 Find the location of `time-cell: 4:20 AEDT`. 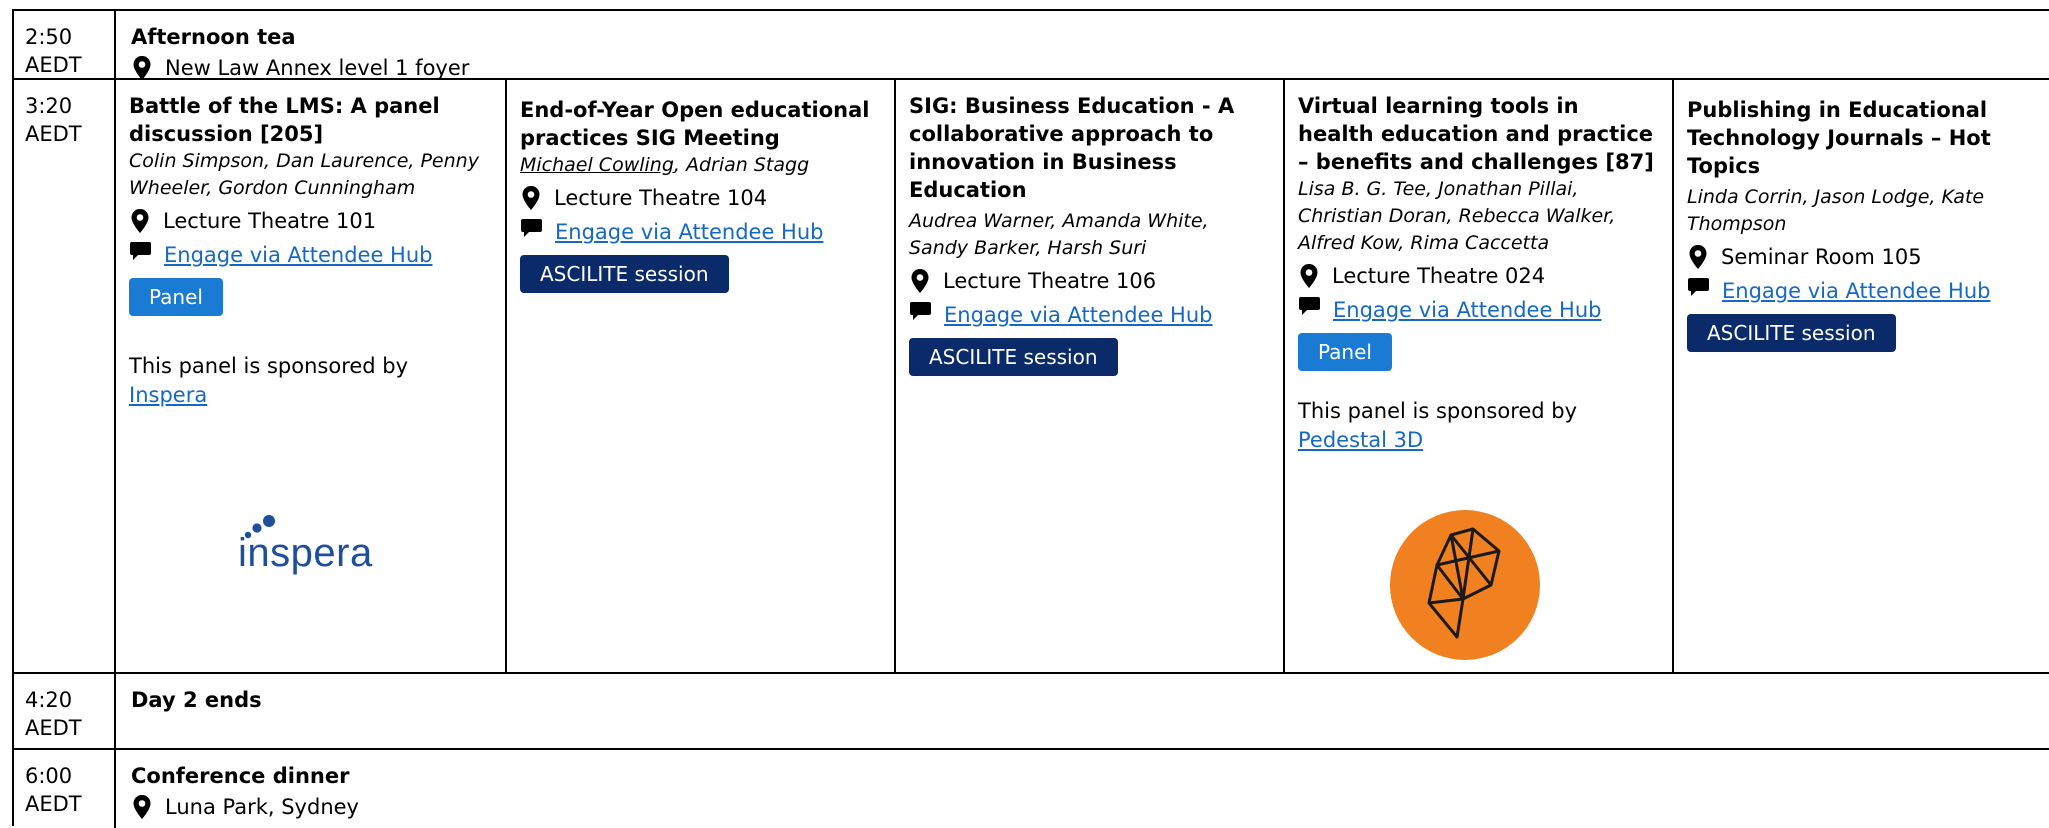

time-cell: 4:20 AEDT is located at coordinates (65, 711).